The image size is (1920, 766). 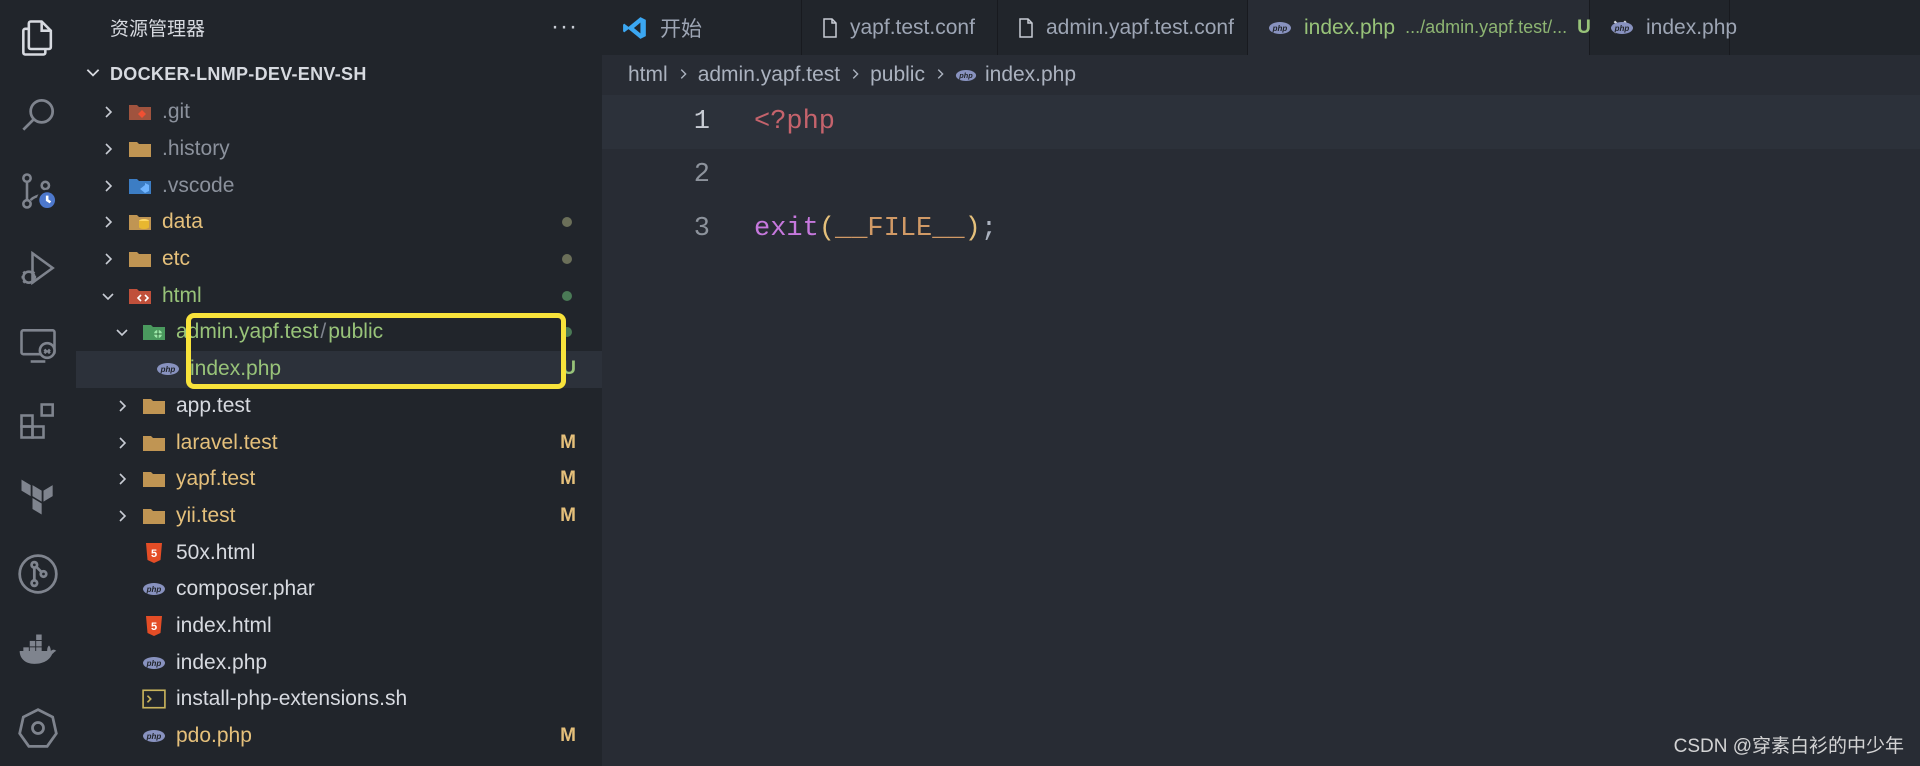 I want to click on explorer-icon, so click(x=38, y=38).